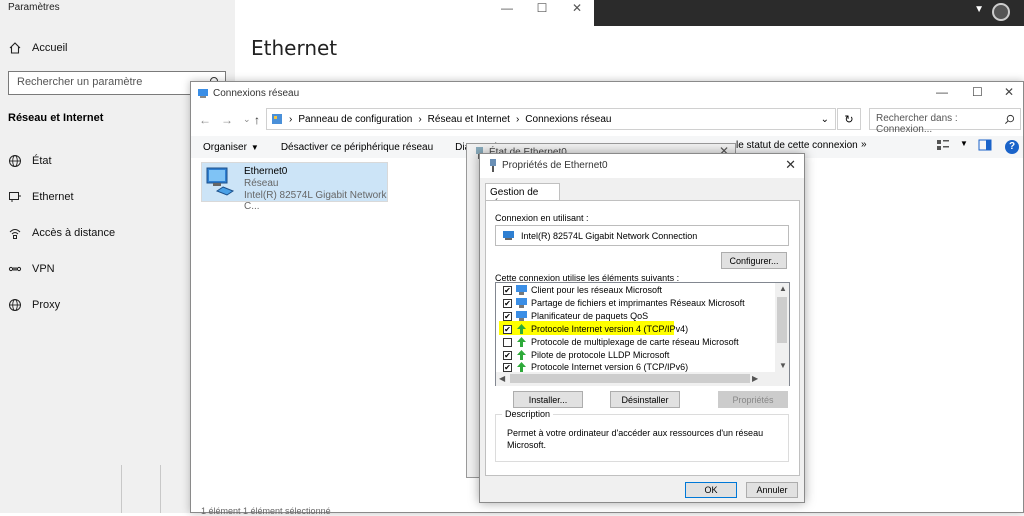  I want to click on minimize-icon: —, so click(507, 8).